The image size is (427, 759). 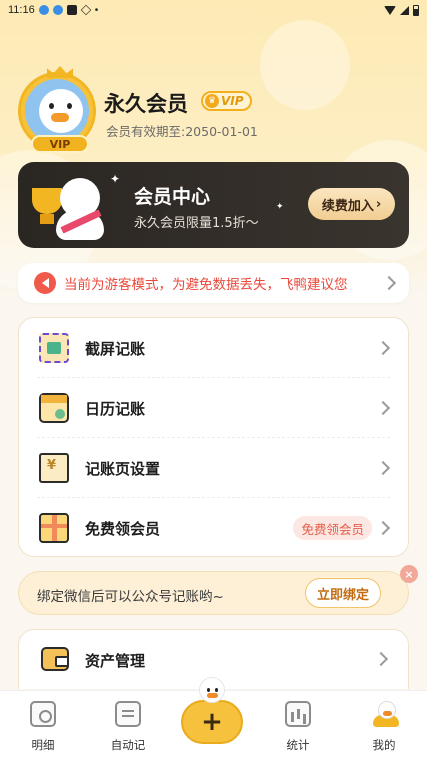 I want to click on battery-icon, so click(x=416, y=10).